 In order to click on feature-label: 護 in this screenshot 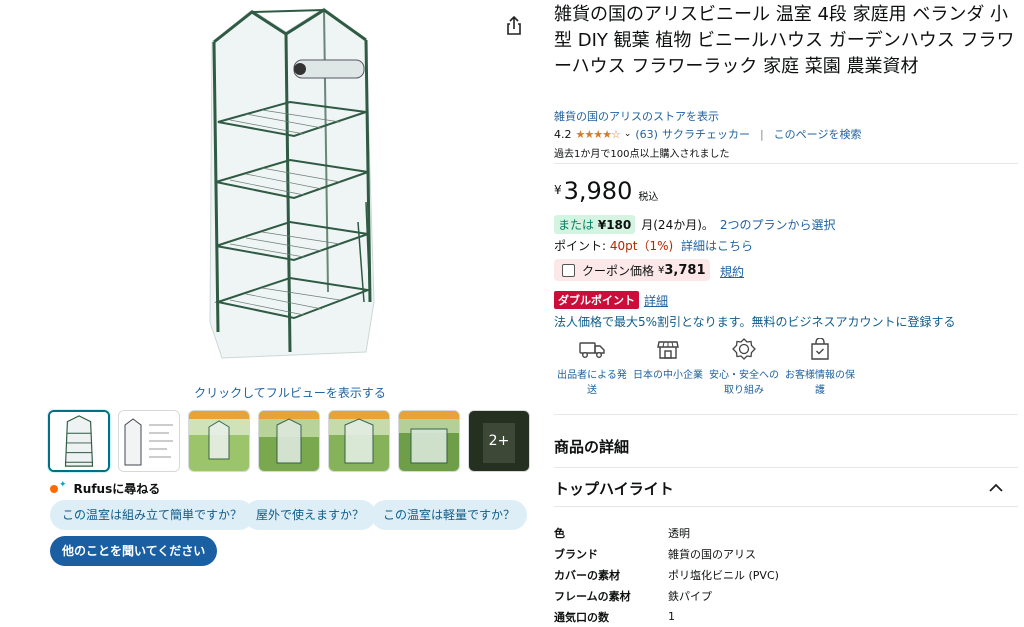, I will do `click(820, 390)`.